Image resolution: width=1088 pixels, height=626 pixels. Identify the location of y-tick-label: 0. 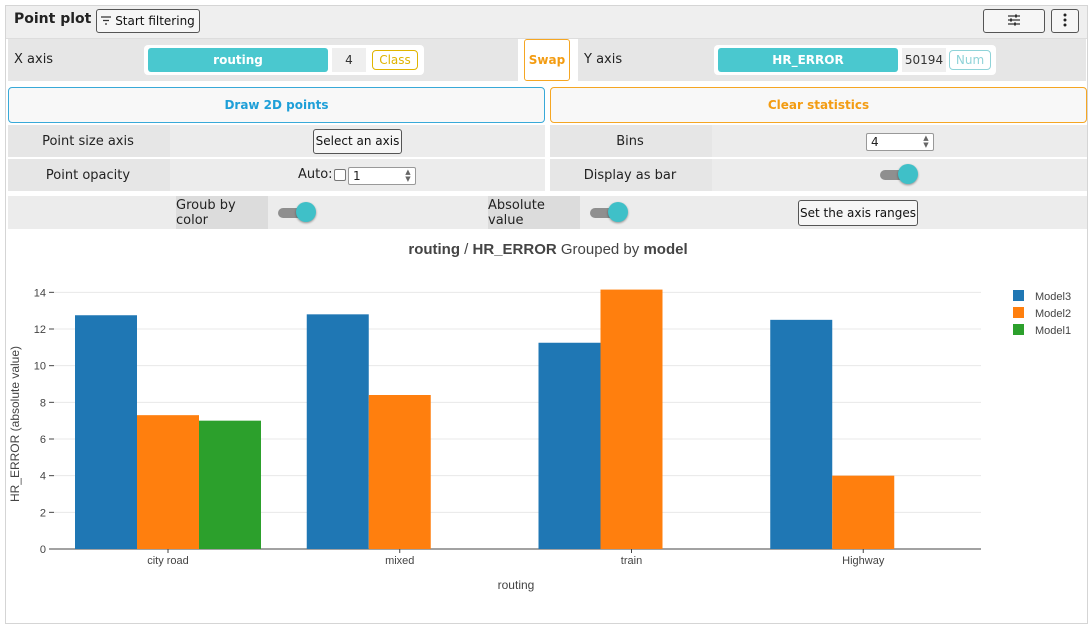
(43, 550).